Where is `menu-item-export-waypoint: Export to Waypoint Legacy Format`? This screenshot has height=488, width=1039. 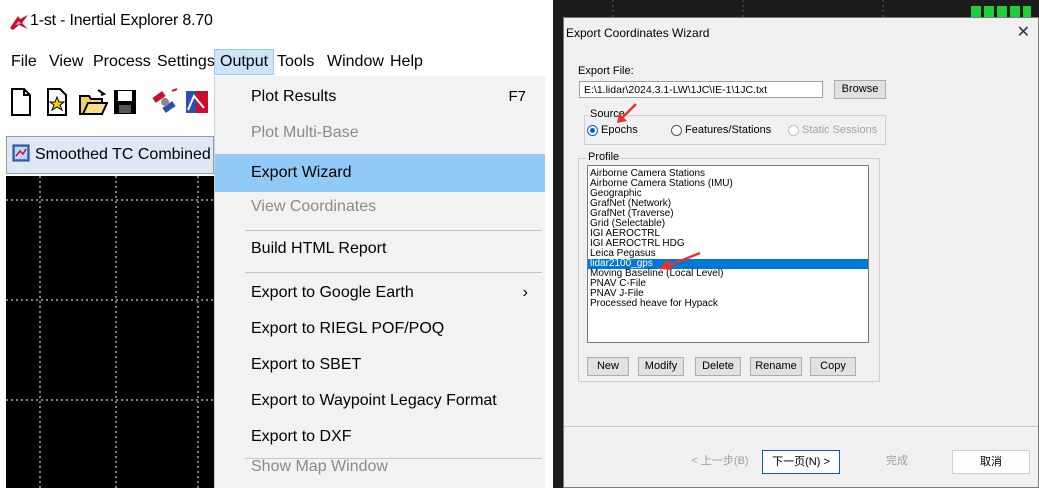
menu-item-export-waypoint: Export to Waypoint Legacy Format is located at coordinates (380, 401).